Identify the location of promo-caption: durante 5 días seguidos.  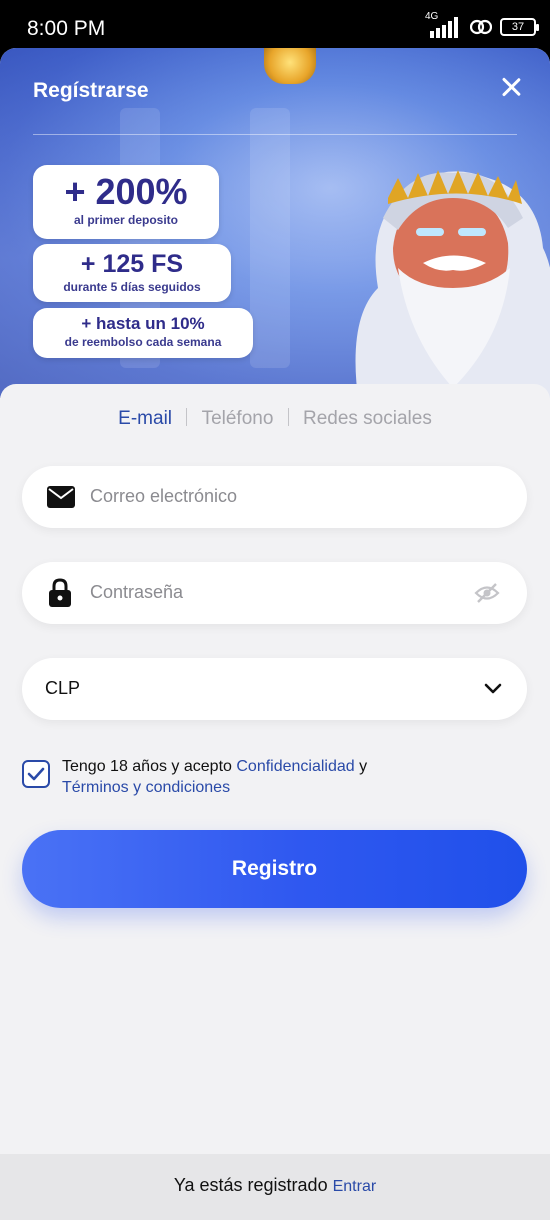
(132, 287).